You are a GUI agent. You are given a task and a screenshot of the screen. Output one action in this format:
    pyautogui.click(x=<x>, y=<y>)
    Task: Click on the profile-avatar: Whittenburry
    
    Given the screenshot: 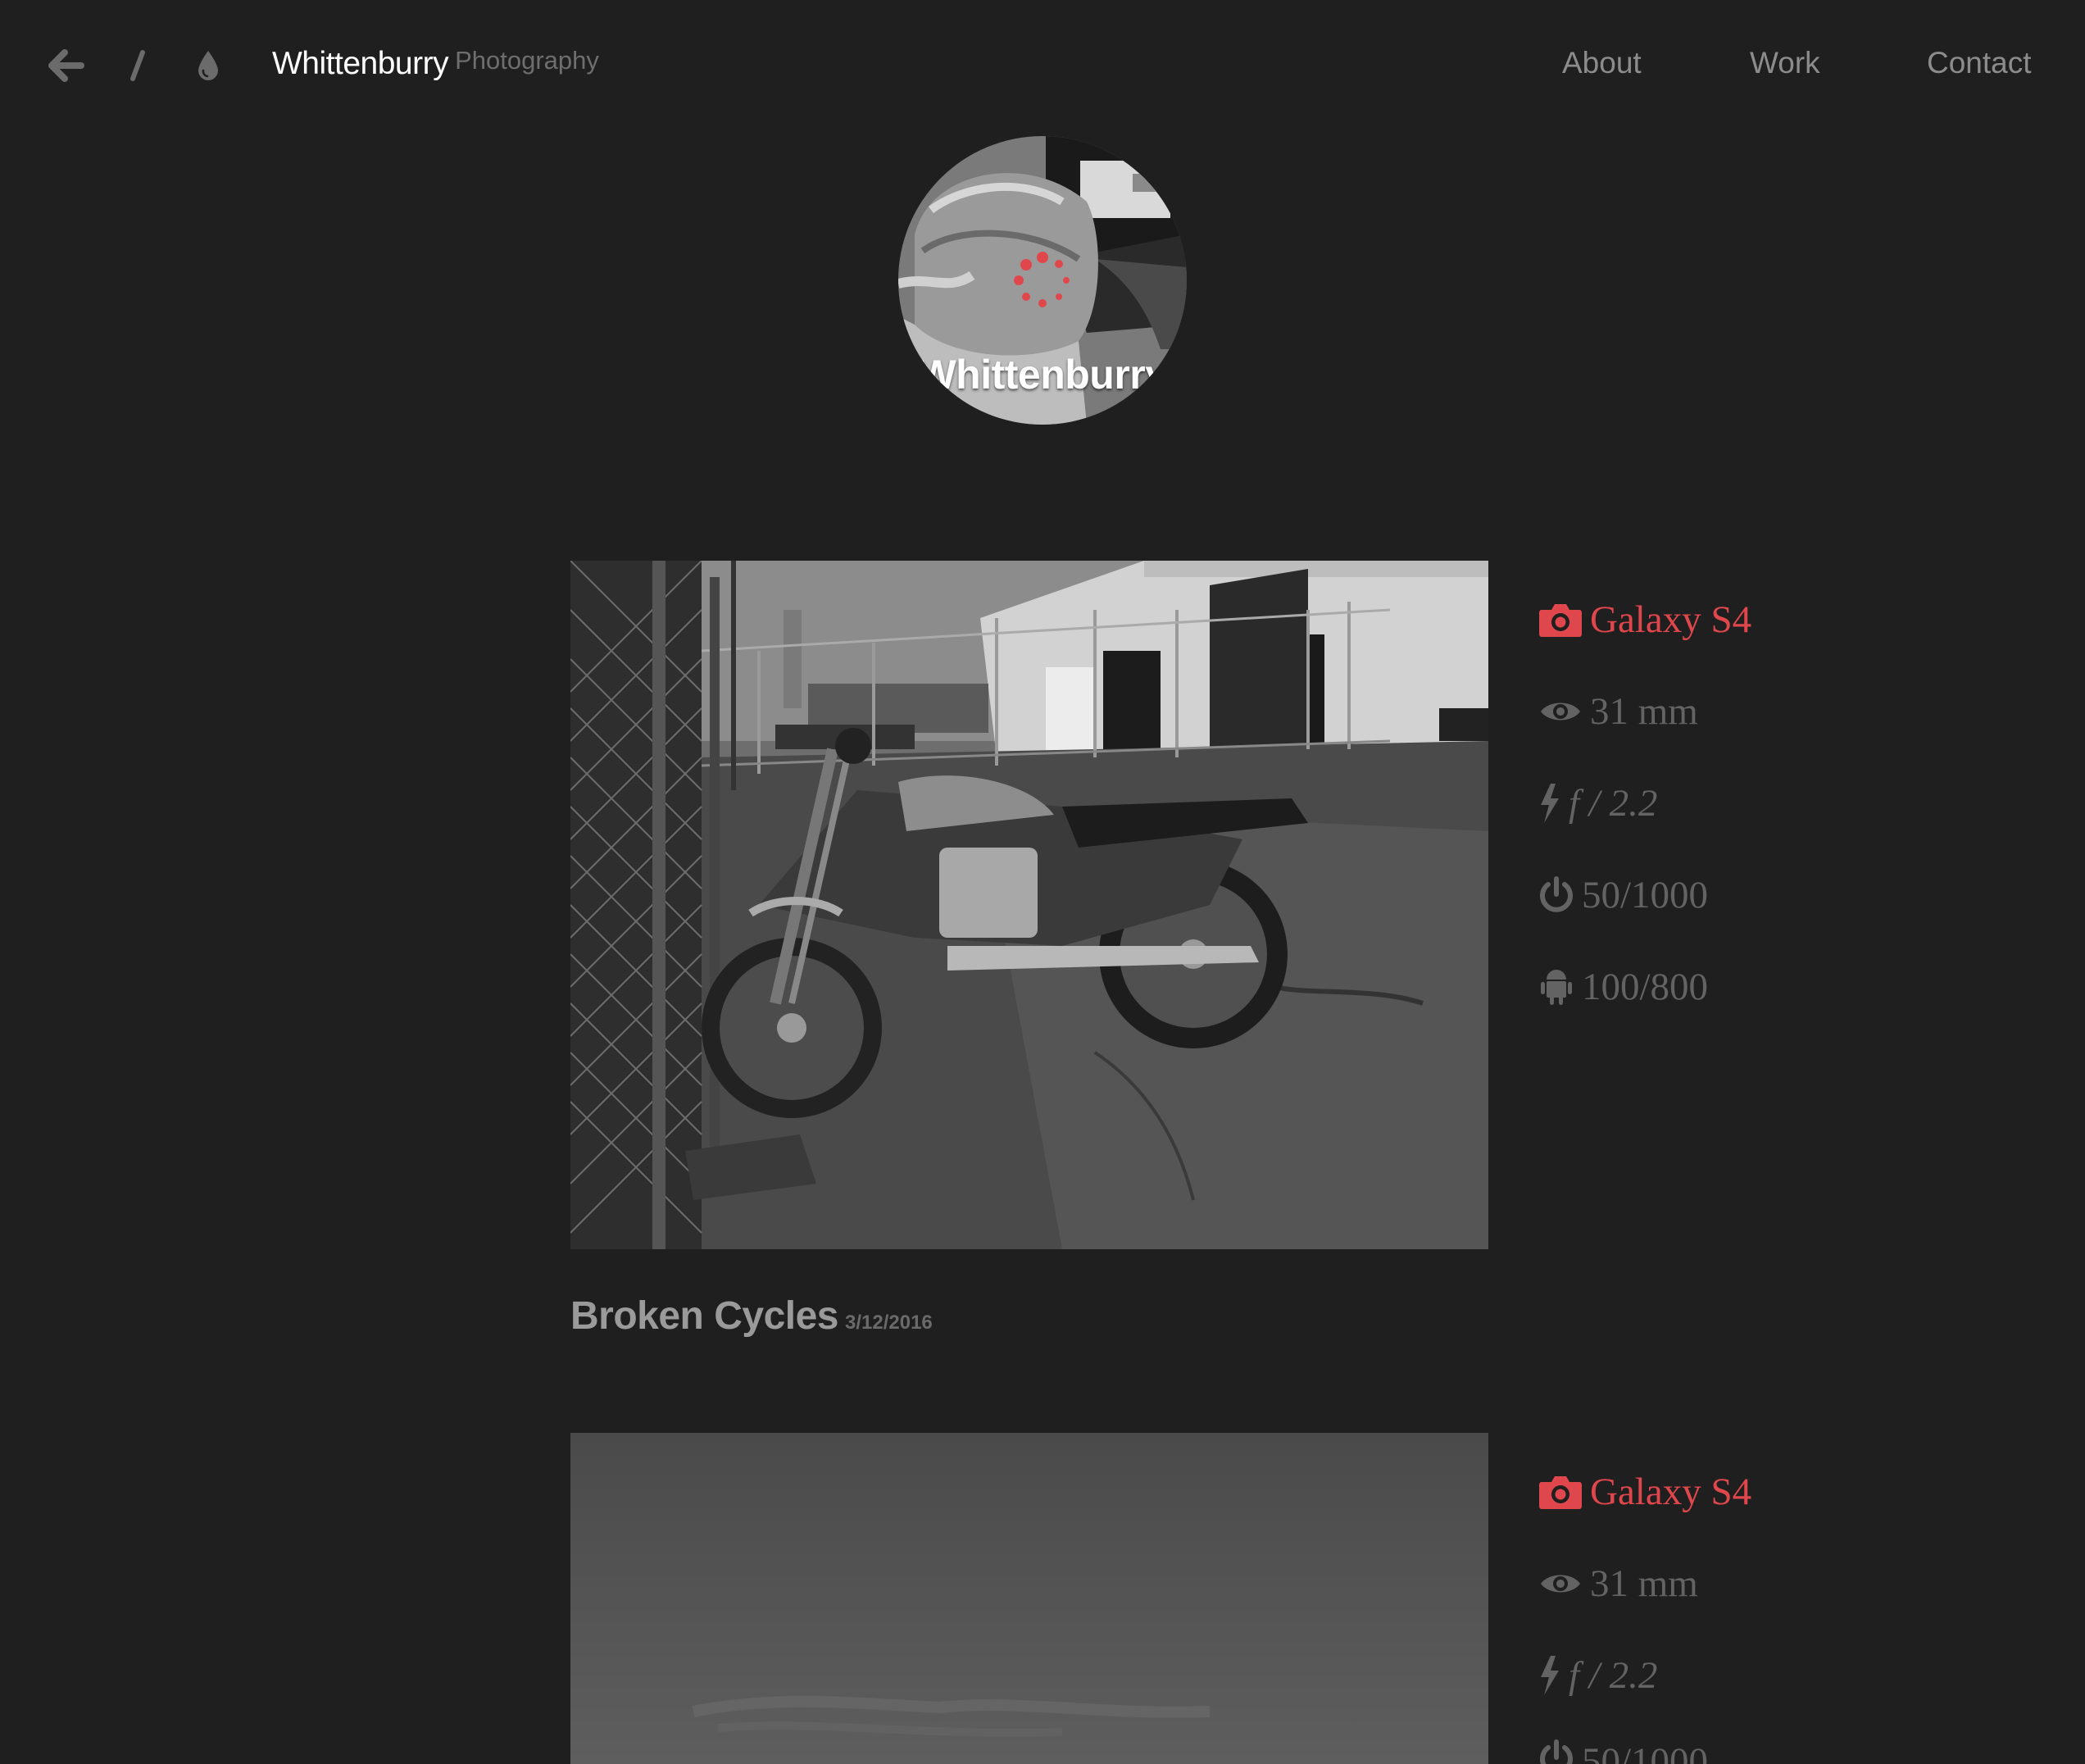 What is the action you would take?
    pyautogui.click(x=1042, y=280)
    